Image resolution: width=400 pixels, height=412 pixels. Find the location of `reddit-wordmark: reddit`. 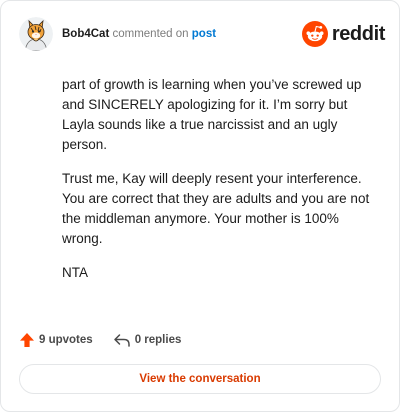

reddit-wordmark: reddit is located at coordinates (358, 34).